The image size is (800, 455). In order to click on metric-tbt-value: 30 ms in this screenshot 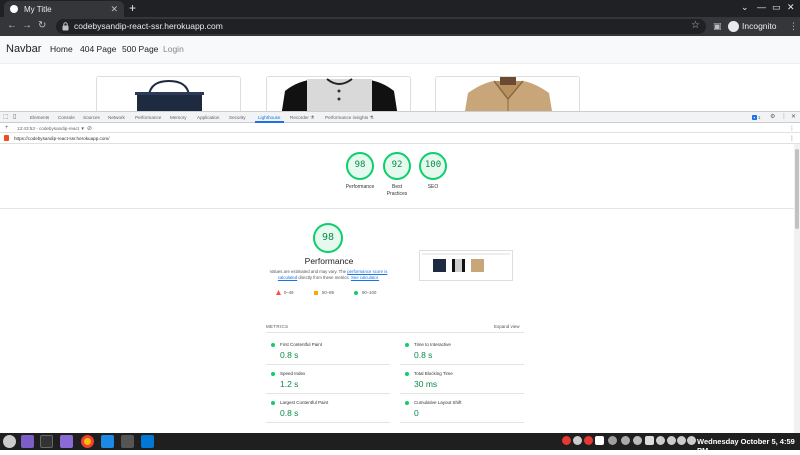, I will do `click(426, 384)`.